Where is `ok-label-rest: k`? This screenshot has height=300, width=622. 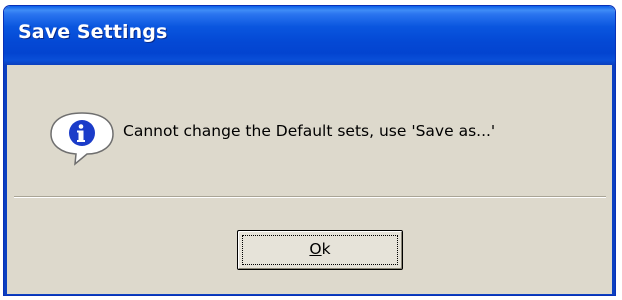
ok-label-rest: k is located at coordinates (326, 249).